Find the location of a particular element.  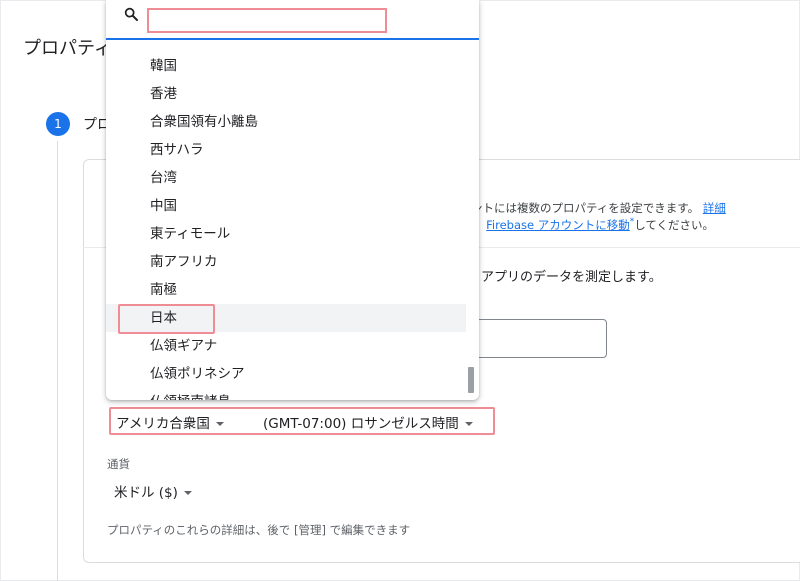

japan-option-highlight is located at coordinates (166, 319).